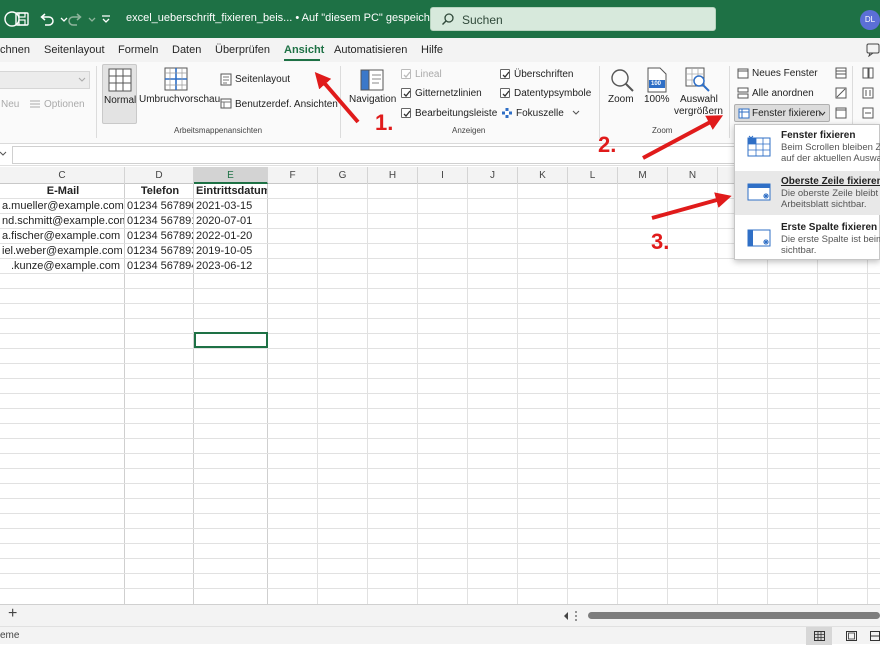 The width and height of the screenshot is (880, 645). What do you see at coordinates (523, 145) in the screenshot?
I see `annotation-arrows` at bounding box center [523, 145].